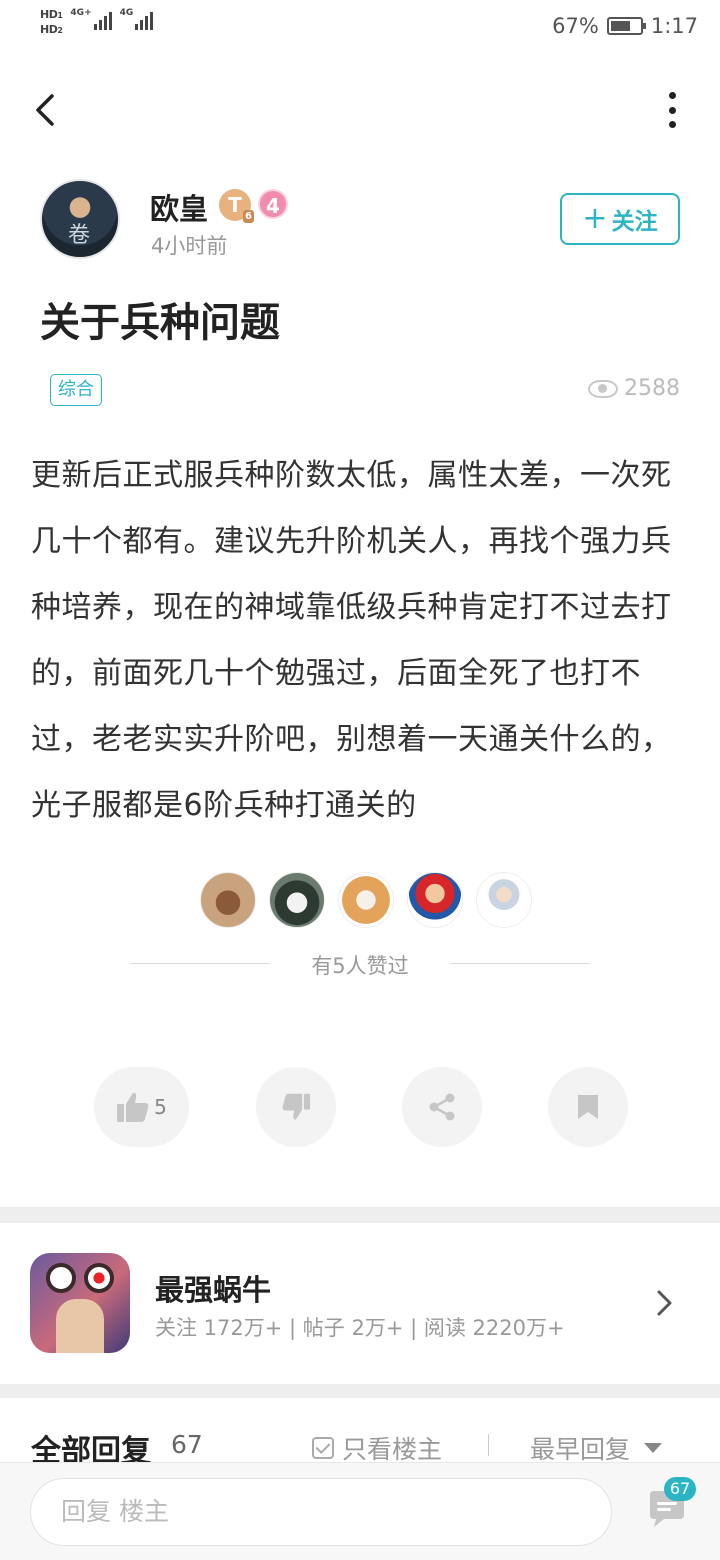 The image size is (720, 1560). I want to click on share-icon, so click(442, 1107).